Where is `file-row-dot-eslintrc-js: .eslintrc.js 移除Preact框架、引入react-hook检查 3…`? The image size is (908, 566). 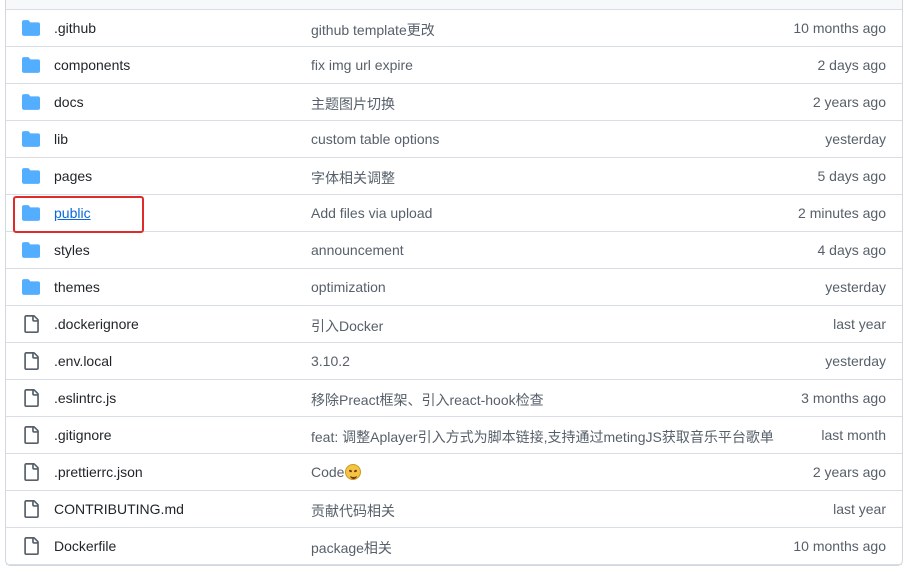 file-row-dot-eslintrc-js: .eslintrc.js 移除Preact框架、引入react-hook检查 3… is located at coordinates (454, 398).